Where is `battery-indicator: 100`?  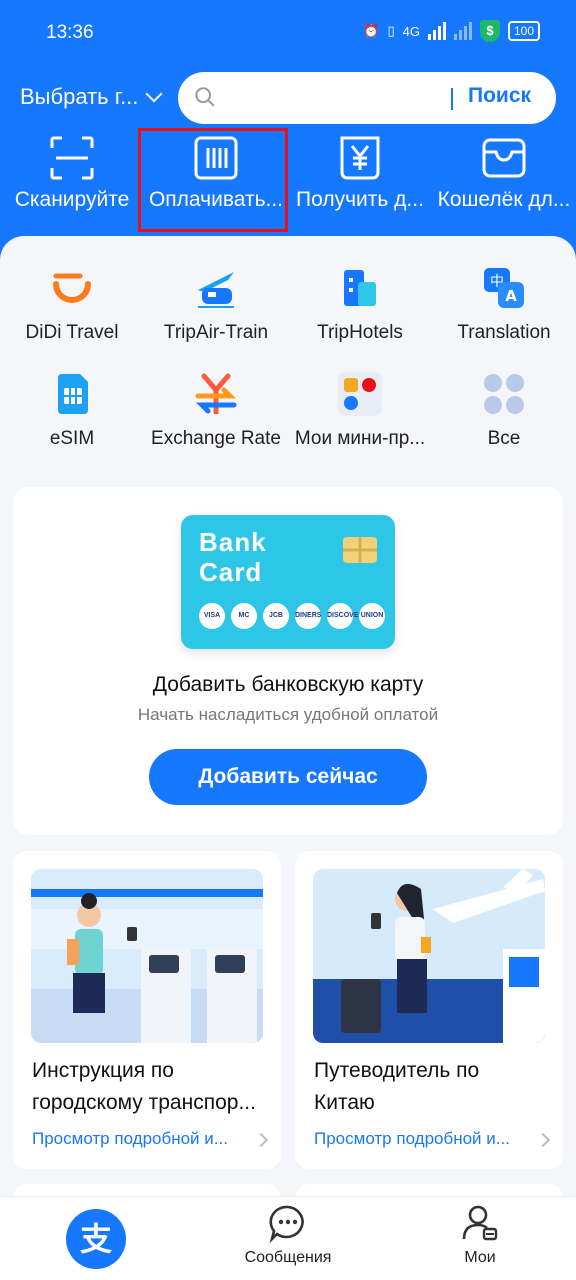
battery-indicator: 100 is located at coordinates (523, 31).